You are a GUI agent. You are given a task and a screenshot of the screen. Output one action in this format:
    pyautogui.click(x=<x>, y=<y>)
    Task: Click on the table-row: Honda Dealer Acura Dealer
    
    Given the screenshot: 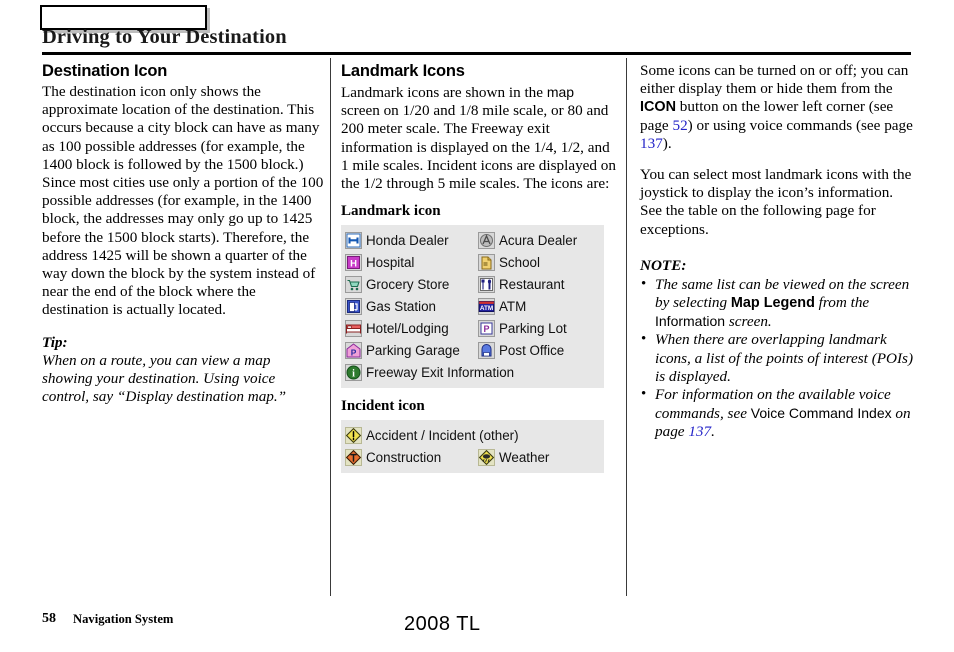 What is the action you would take?
    pyautogui.click(x=472, y=240)
    